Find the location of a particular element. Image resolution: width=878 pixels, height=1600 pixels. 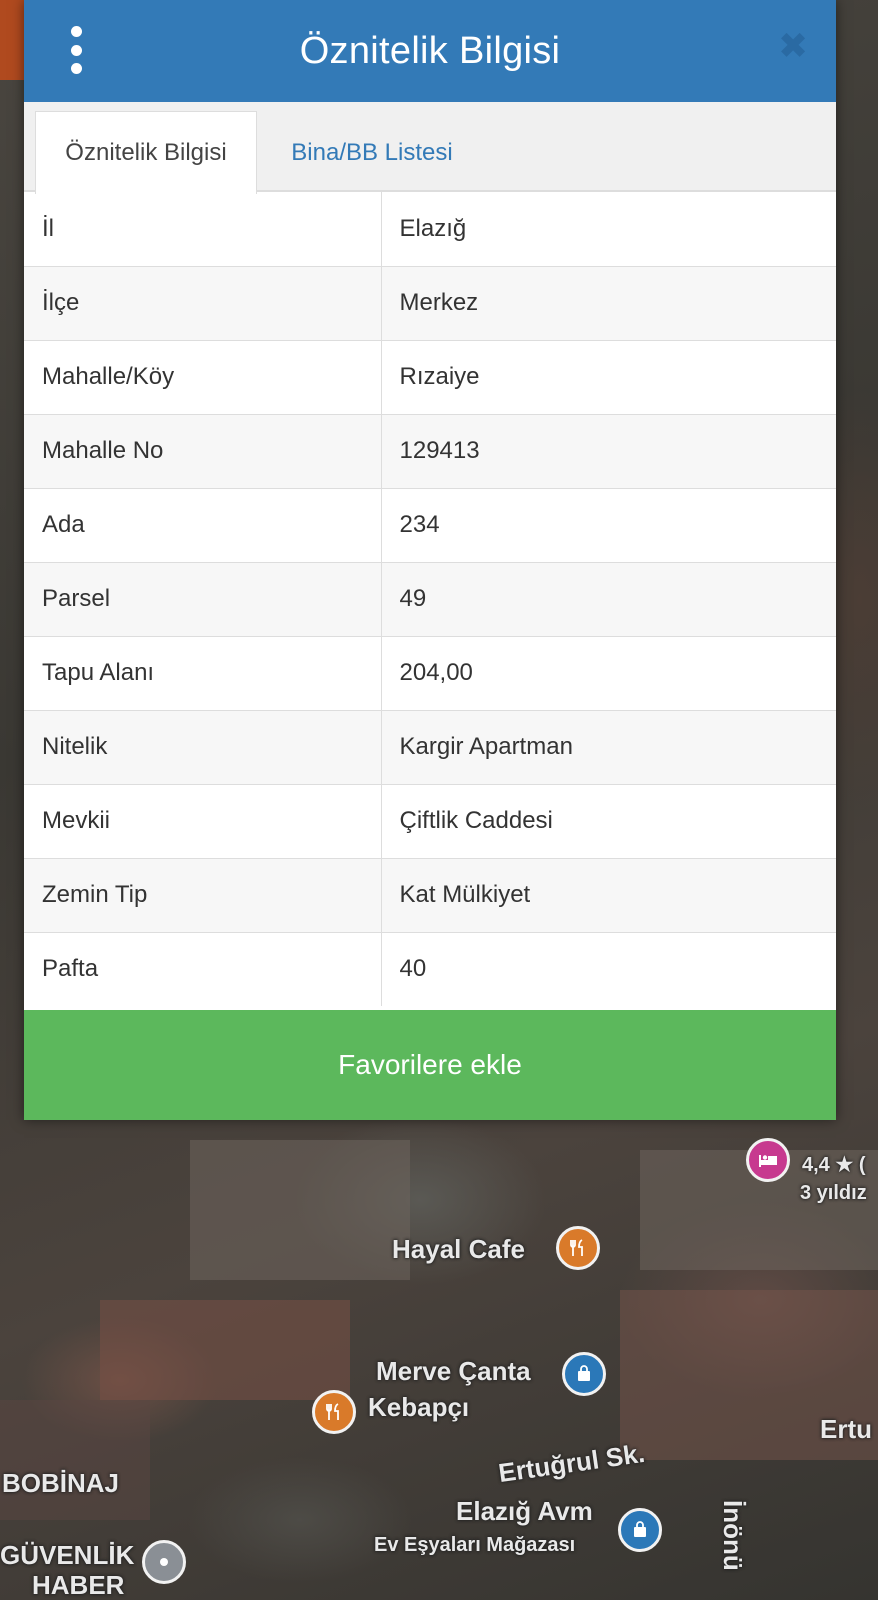

attribute-key: Ada is located at coordinates (203, 525).